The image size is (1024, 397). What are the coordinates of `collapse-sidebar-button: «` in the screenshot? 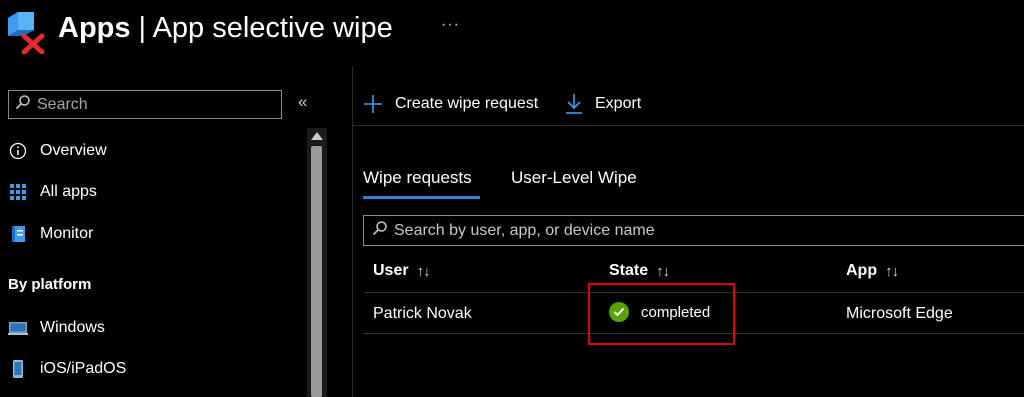 It's located at (302, 102).